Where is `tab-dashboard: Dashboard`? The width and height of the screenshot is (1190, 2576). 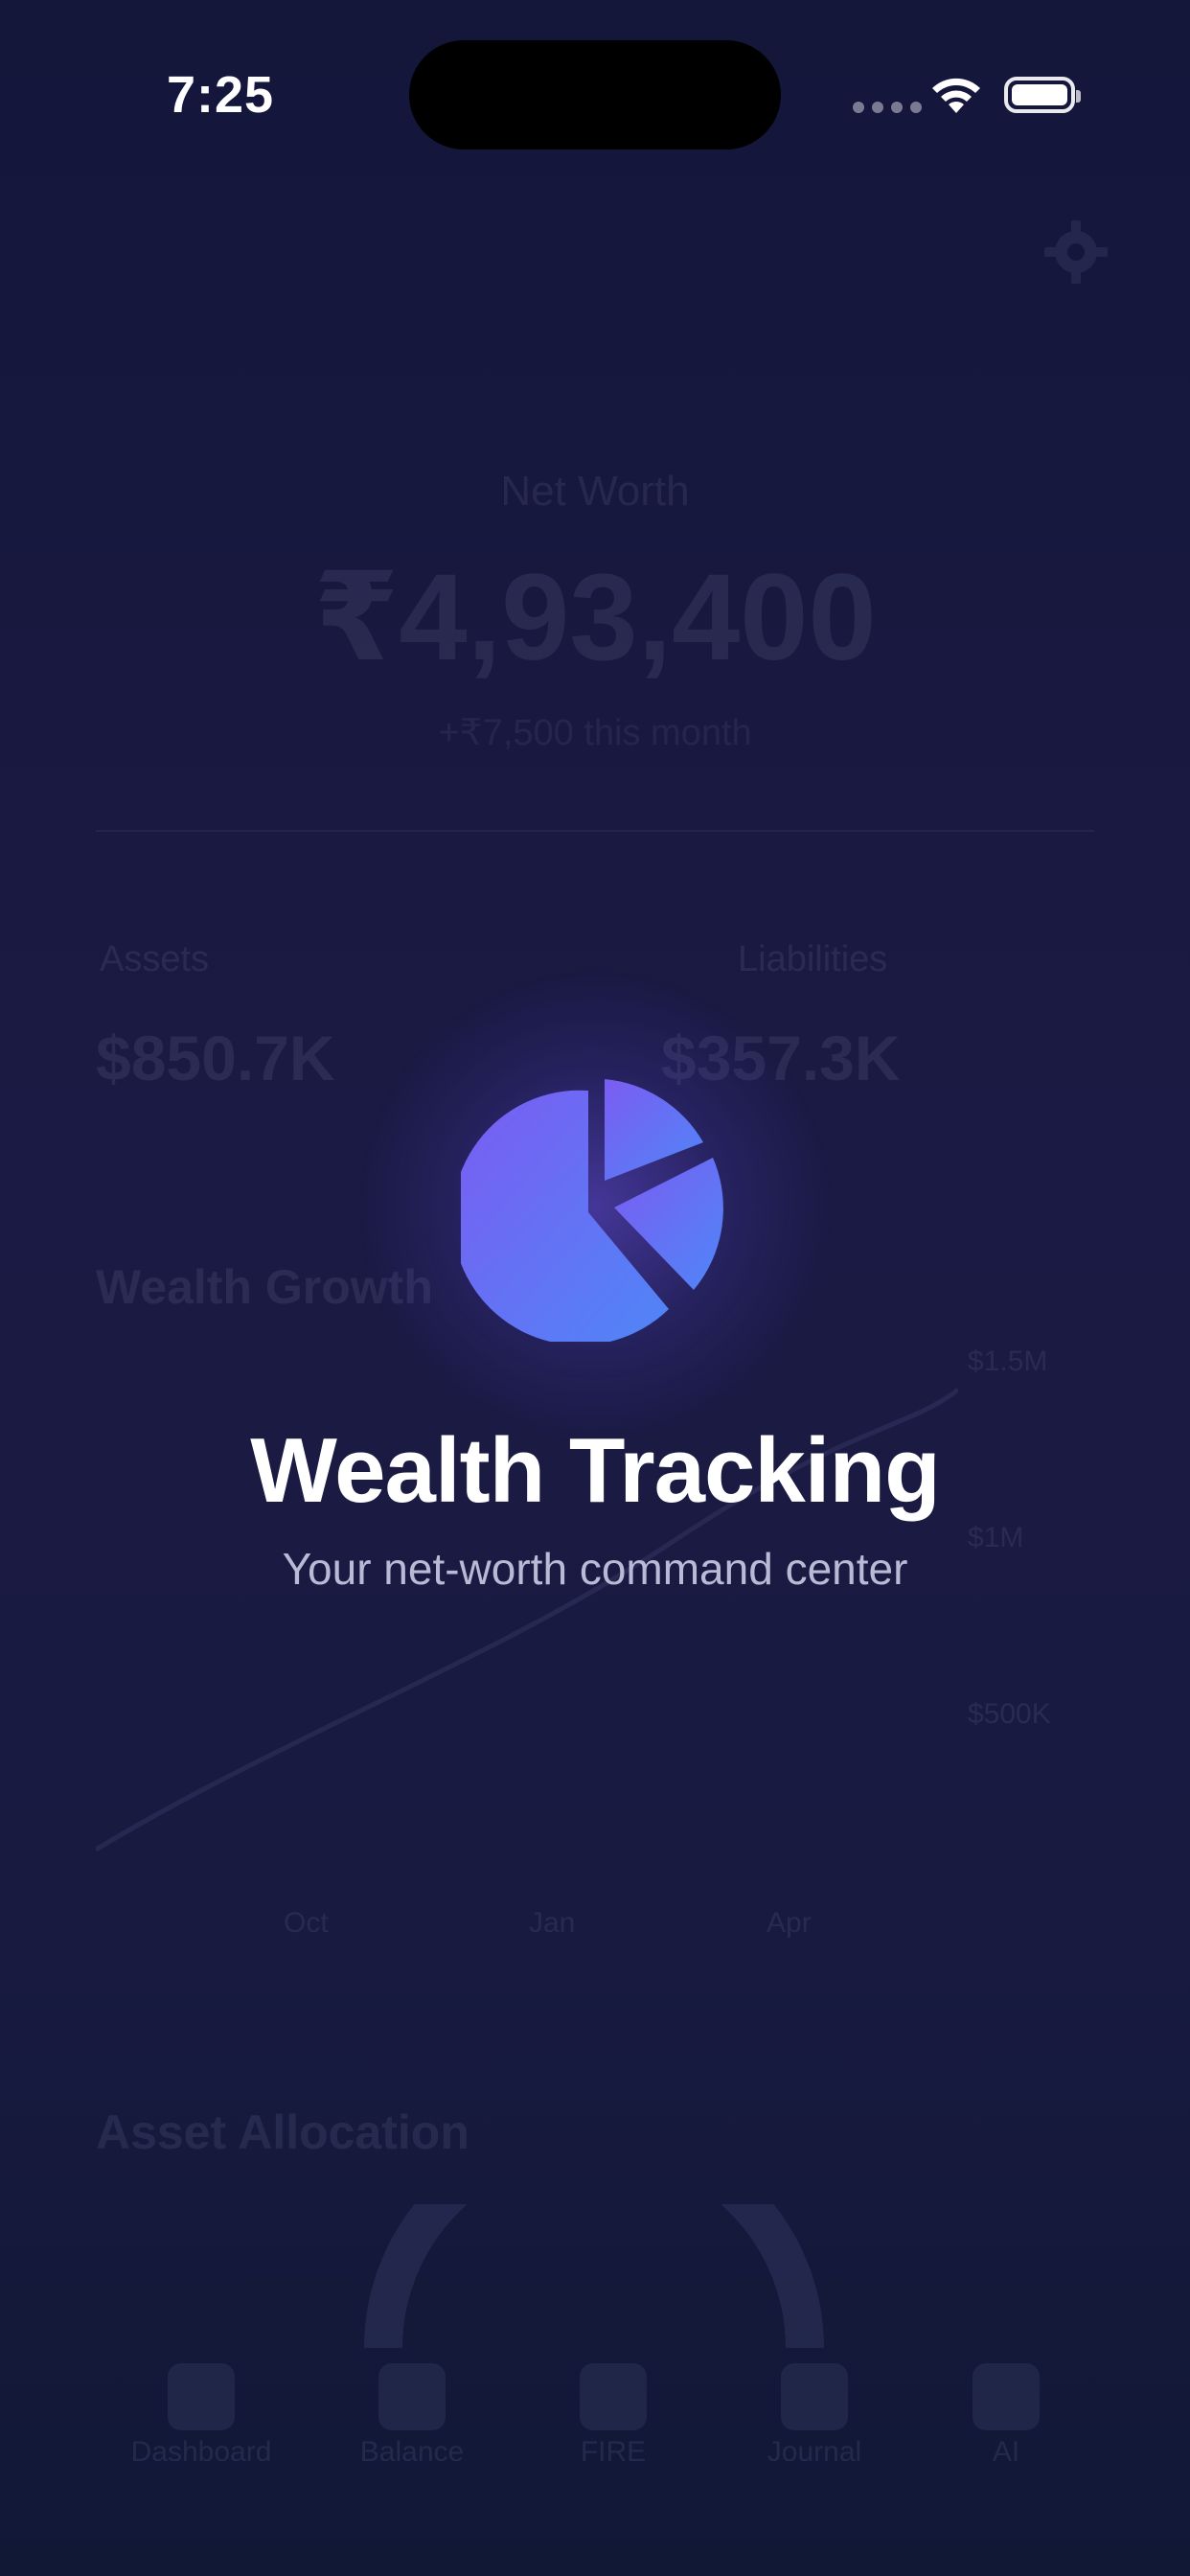
tab-dashboard: Dashboard is located at coordinates (202, 2409).